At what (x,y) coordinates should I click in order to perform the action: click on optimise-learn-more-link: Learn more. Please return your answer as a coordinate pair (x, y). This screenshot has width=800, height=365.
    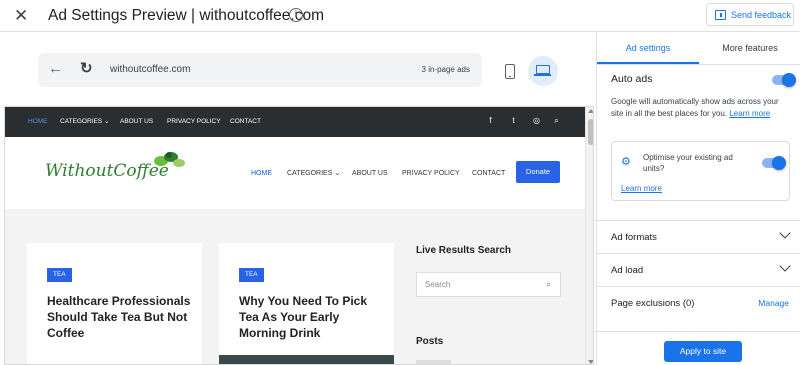
    Looking at the image, I should click on (641, 188).